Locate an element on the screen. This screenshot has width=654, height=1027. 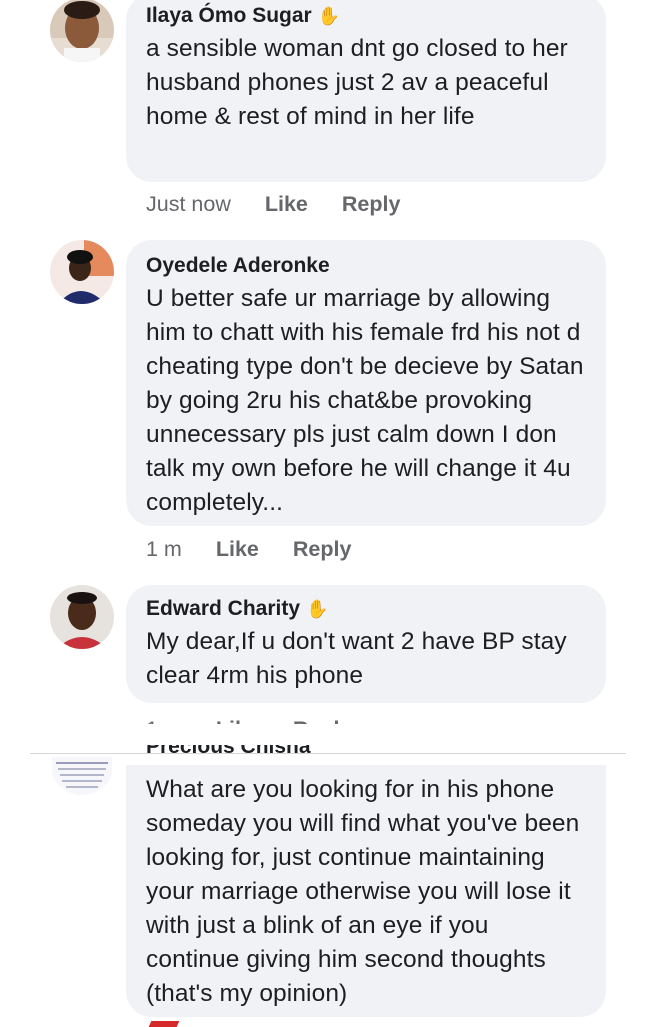
comment-author: Precious Chisha is located at coordinates (228, 754).